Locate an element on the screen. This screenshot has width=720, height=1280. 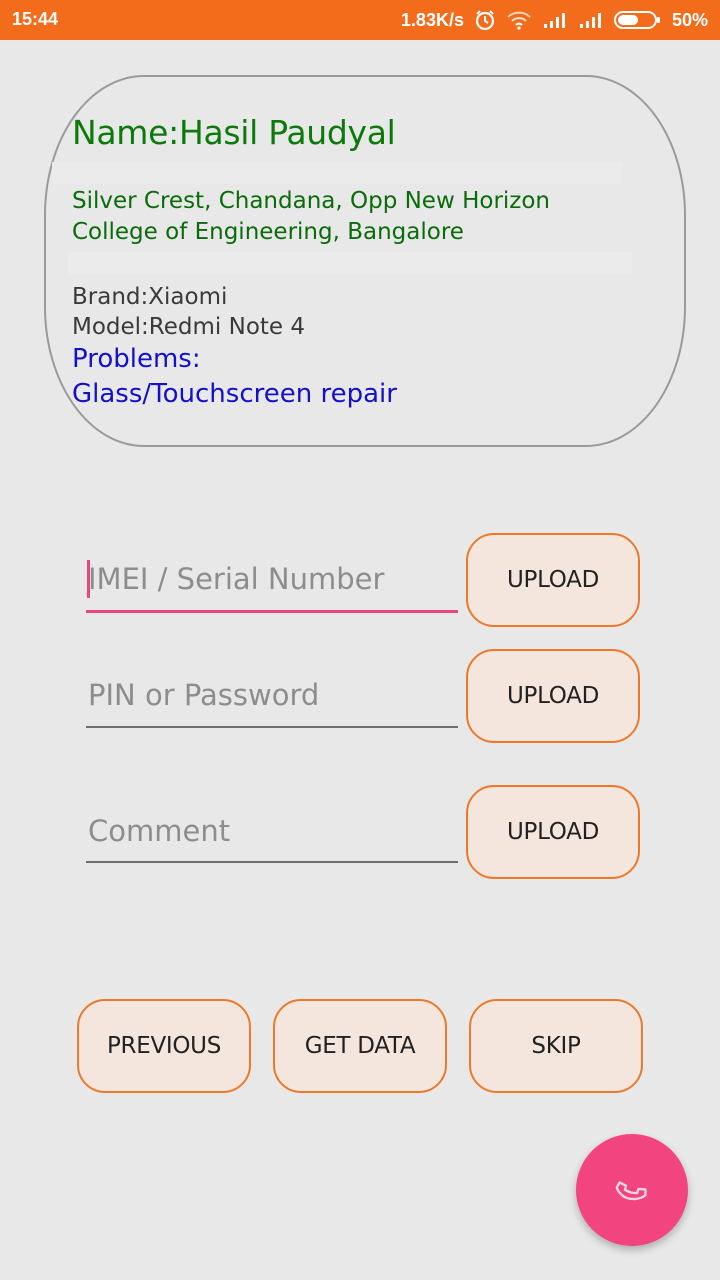
imei-underline is located at coordinates (272, 611).